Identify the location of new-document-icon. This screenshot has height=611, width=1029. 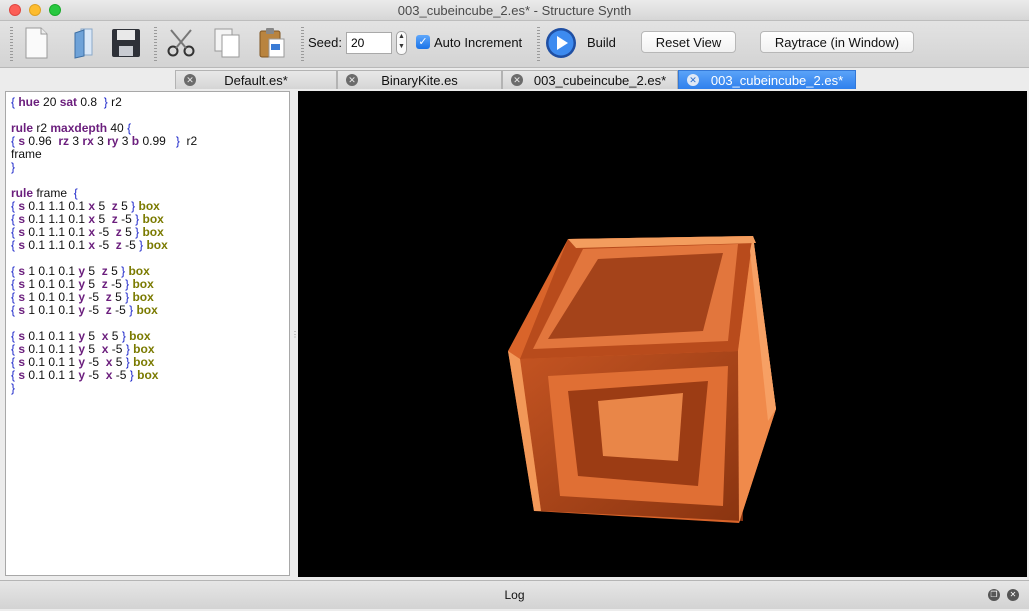
(36, 43).